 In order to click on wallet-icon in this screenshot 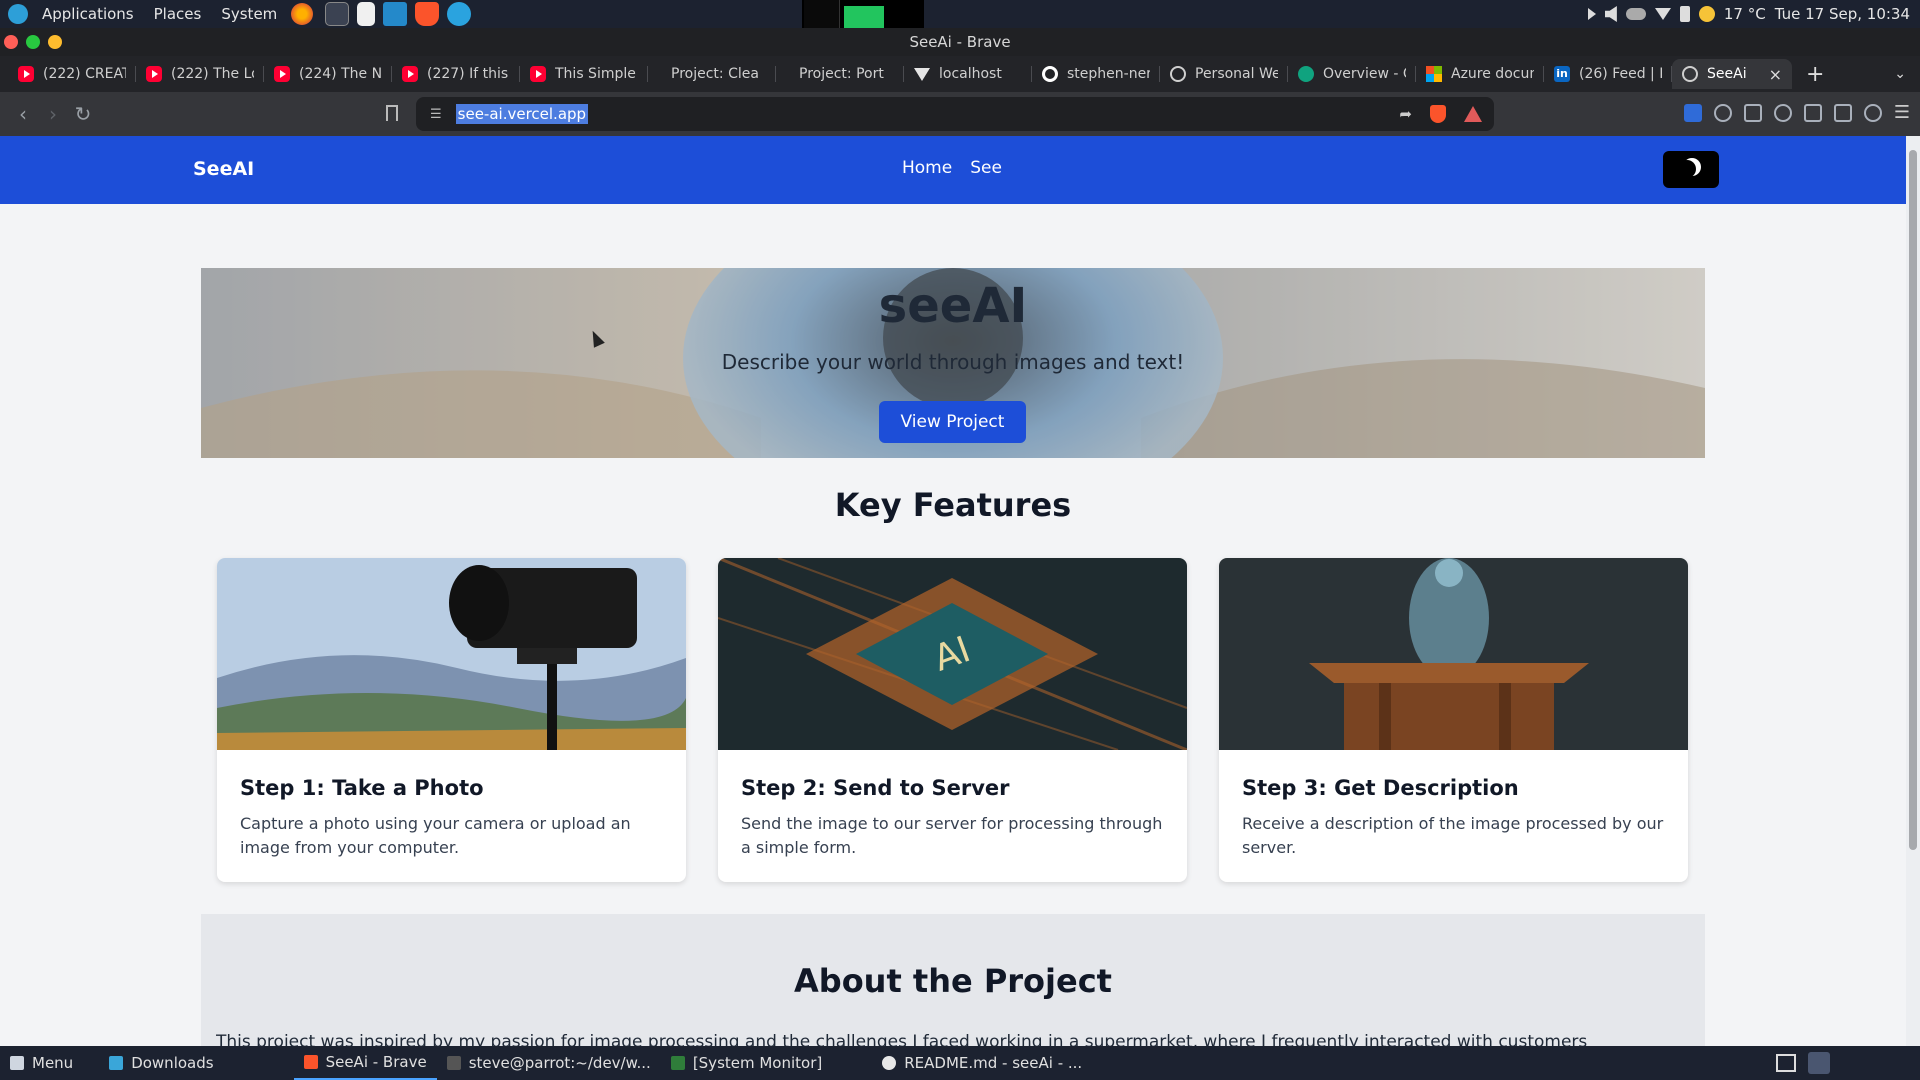, I will do `click(1842, 113)`.